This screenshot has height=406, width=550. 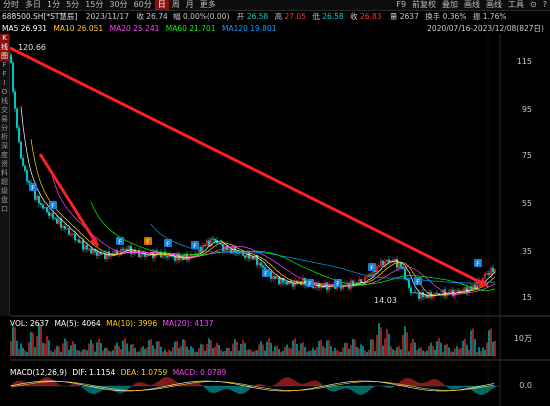 I want to click on period-tab: 60分, so click(x=143, y=5).